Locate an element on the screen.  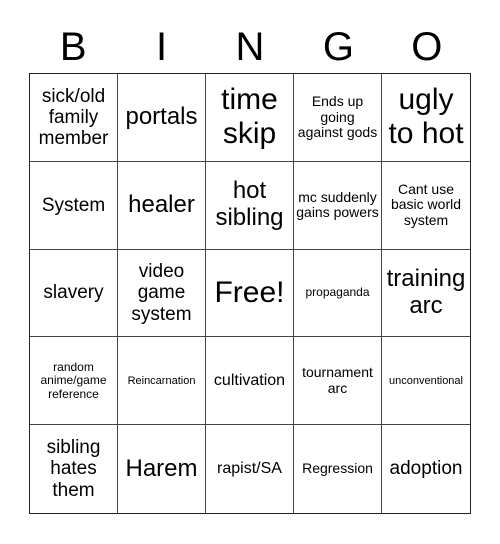
bingo-cell: System is located at coordinates (74, 205).